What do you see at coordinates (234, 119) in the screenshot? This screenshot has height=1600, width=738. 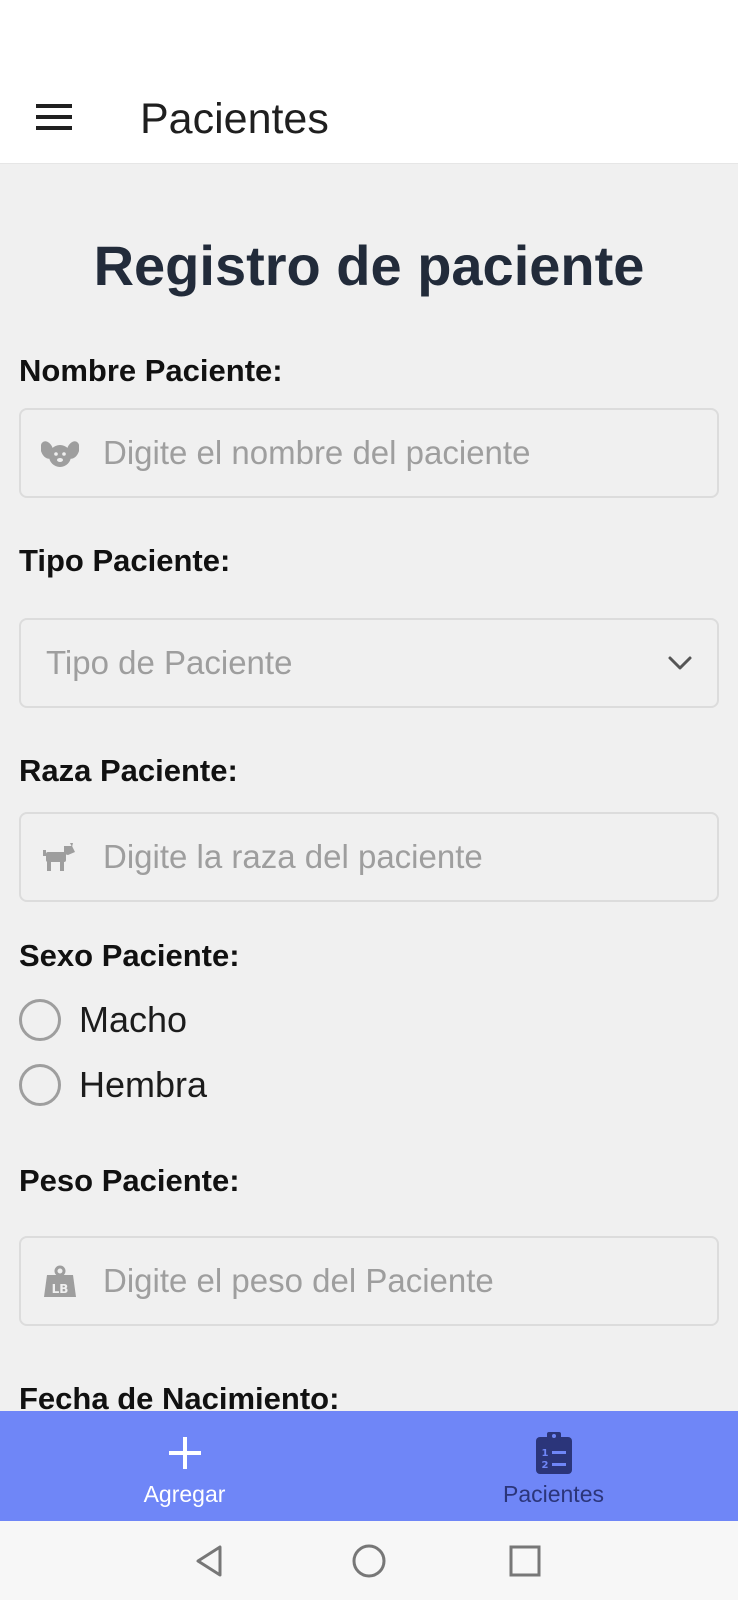 I see `page-title: Pacientes` at bounding box center [234, 119].